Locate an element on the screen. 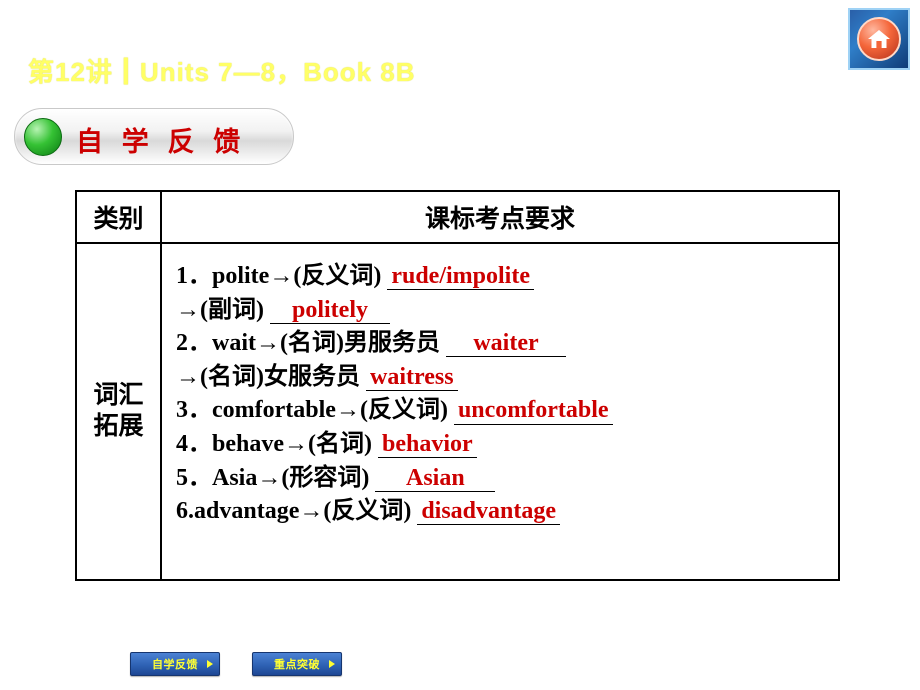  header-divider is located at coordinates (422, 99).